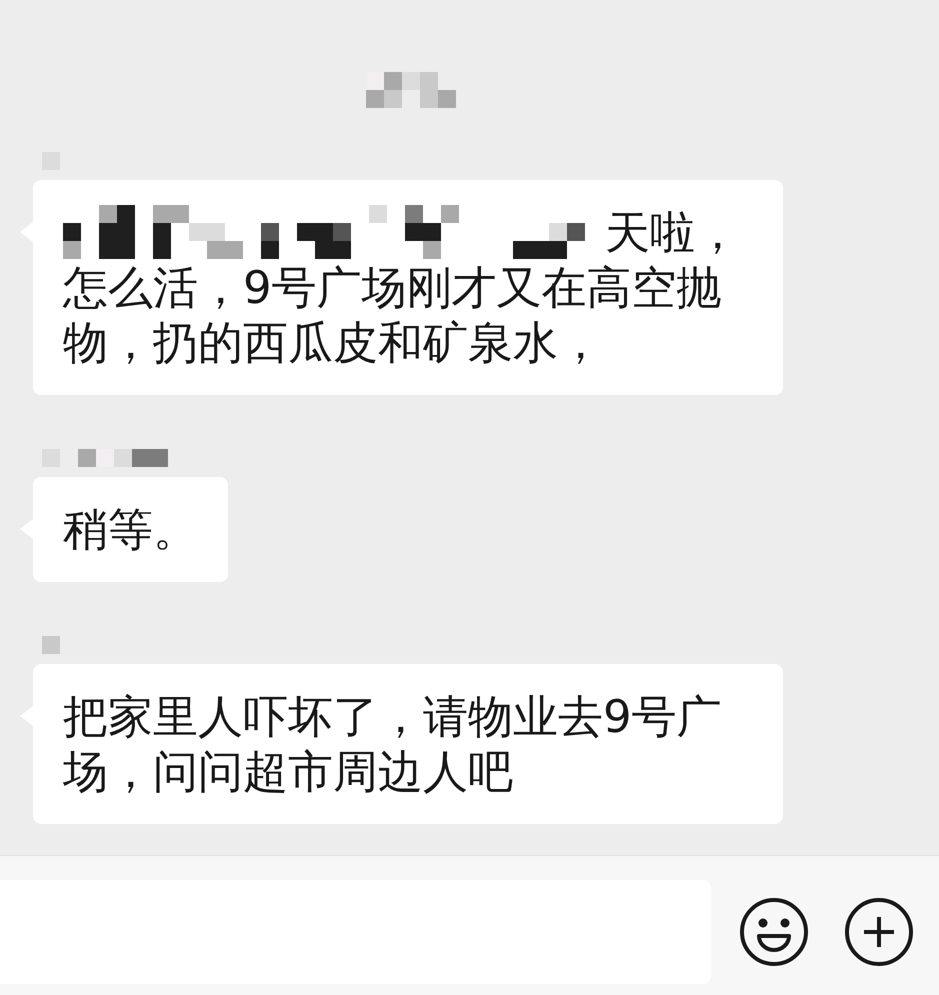  I want to click on message-text: 稍等。, so click(130, 529).